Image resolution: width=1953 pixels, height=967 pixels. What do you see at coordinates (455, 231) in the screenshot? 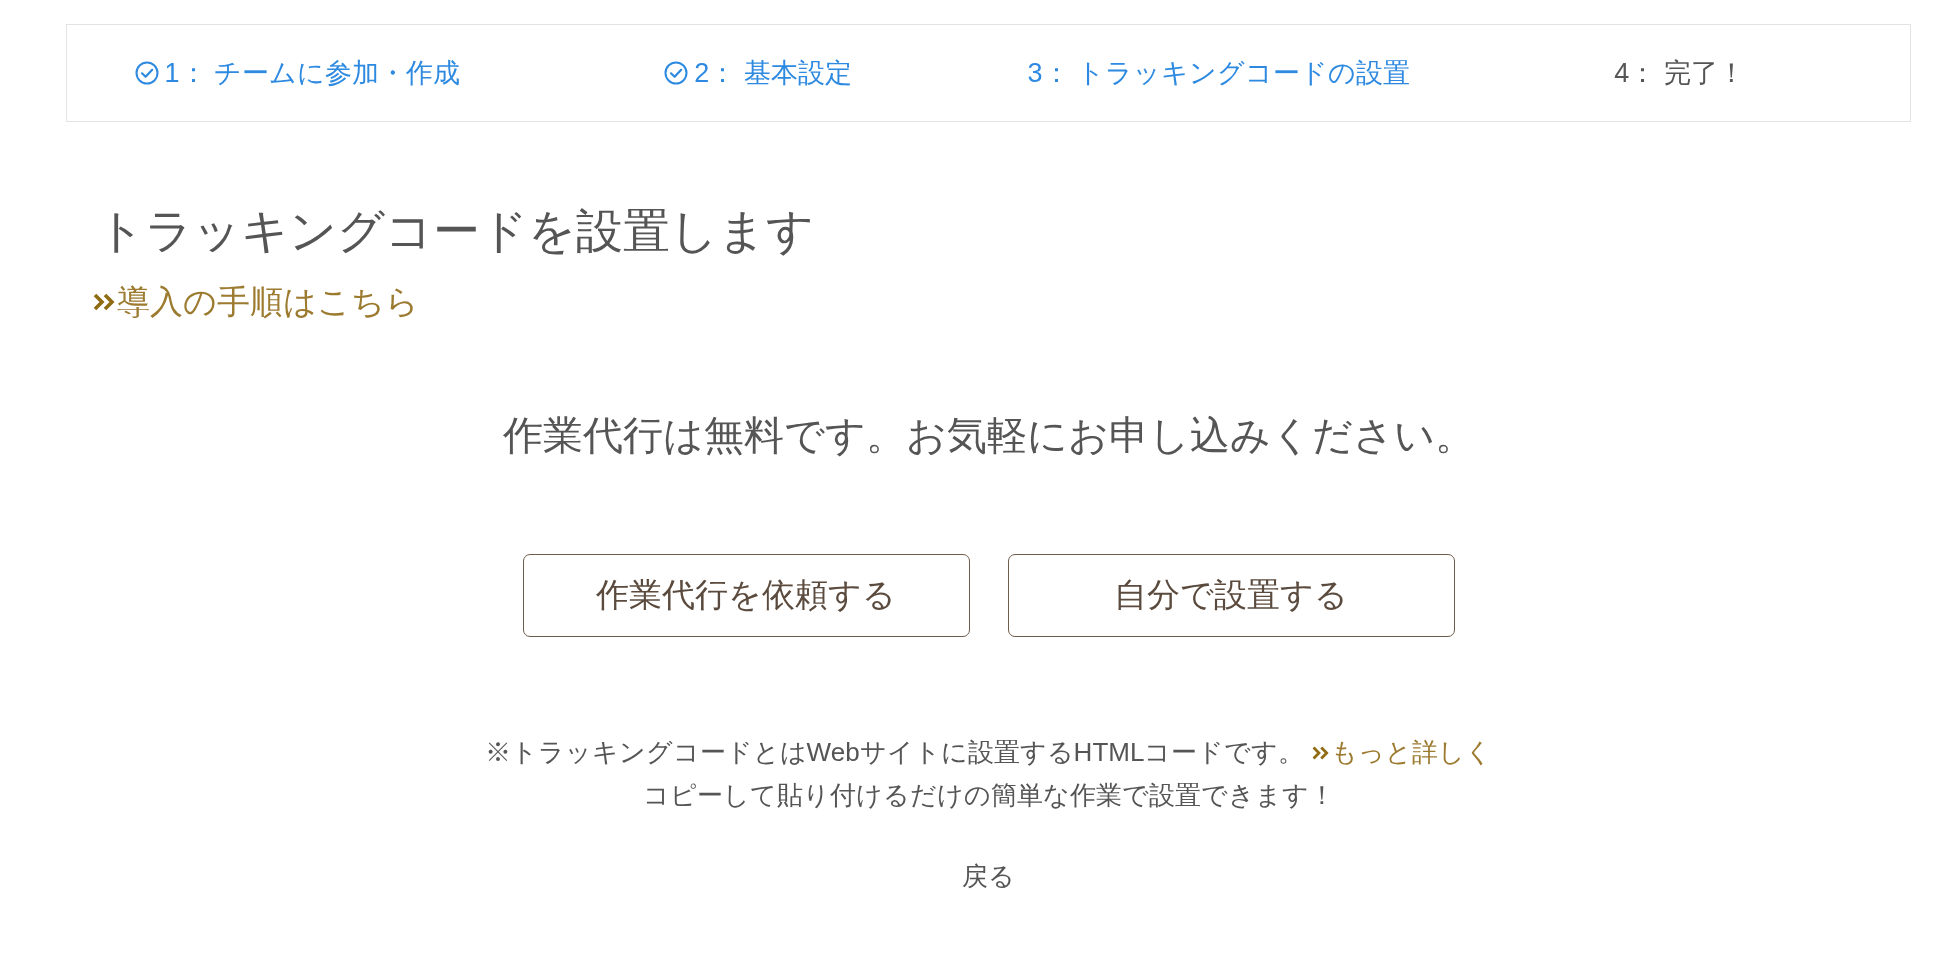
I see `page-heading: トラッキングコードを設置します` at bounding box center [455, 231].